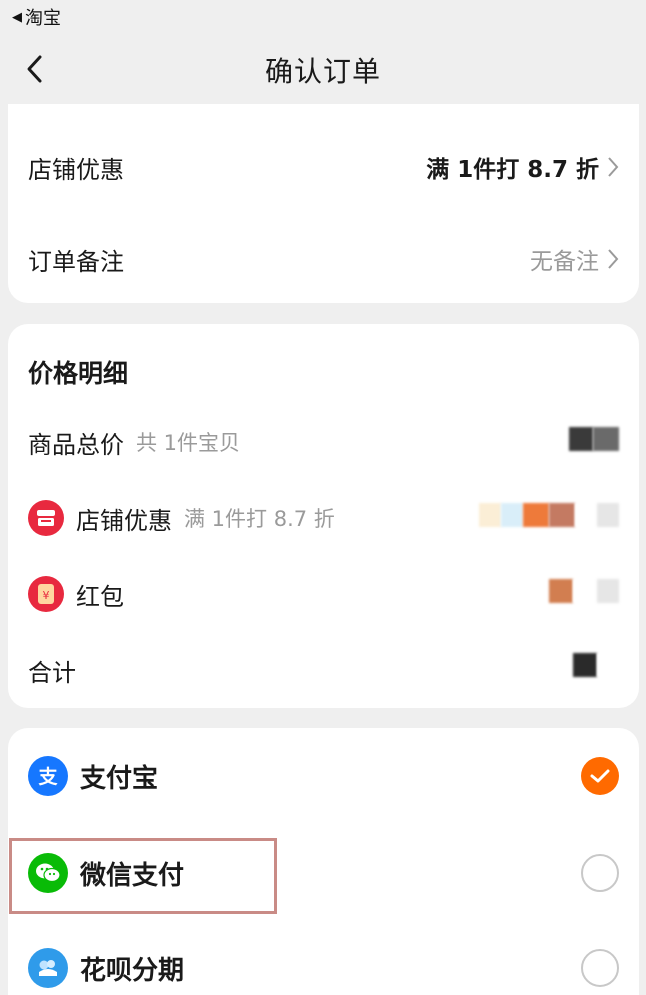 This screenshot has width=646, height=995. I want to click on order-note-value-wrap: 无备注, so click(574, 259).